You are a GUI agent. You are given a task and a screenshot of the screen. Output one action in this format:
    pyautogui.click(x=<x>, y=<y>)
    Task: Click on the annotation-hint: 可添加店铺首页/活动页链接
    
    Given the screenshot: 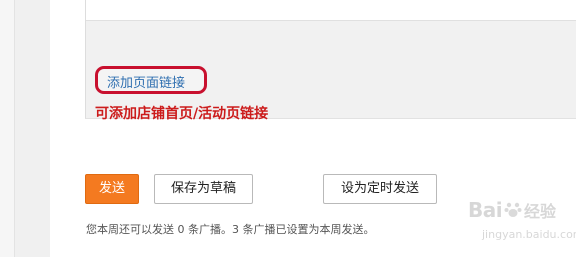 What is the action you would take?
    pyautogui.click(x=182, y=114)
    